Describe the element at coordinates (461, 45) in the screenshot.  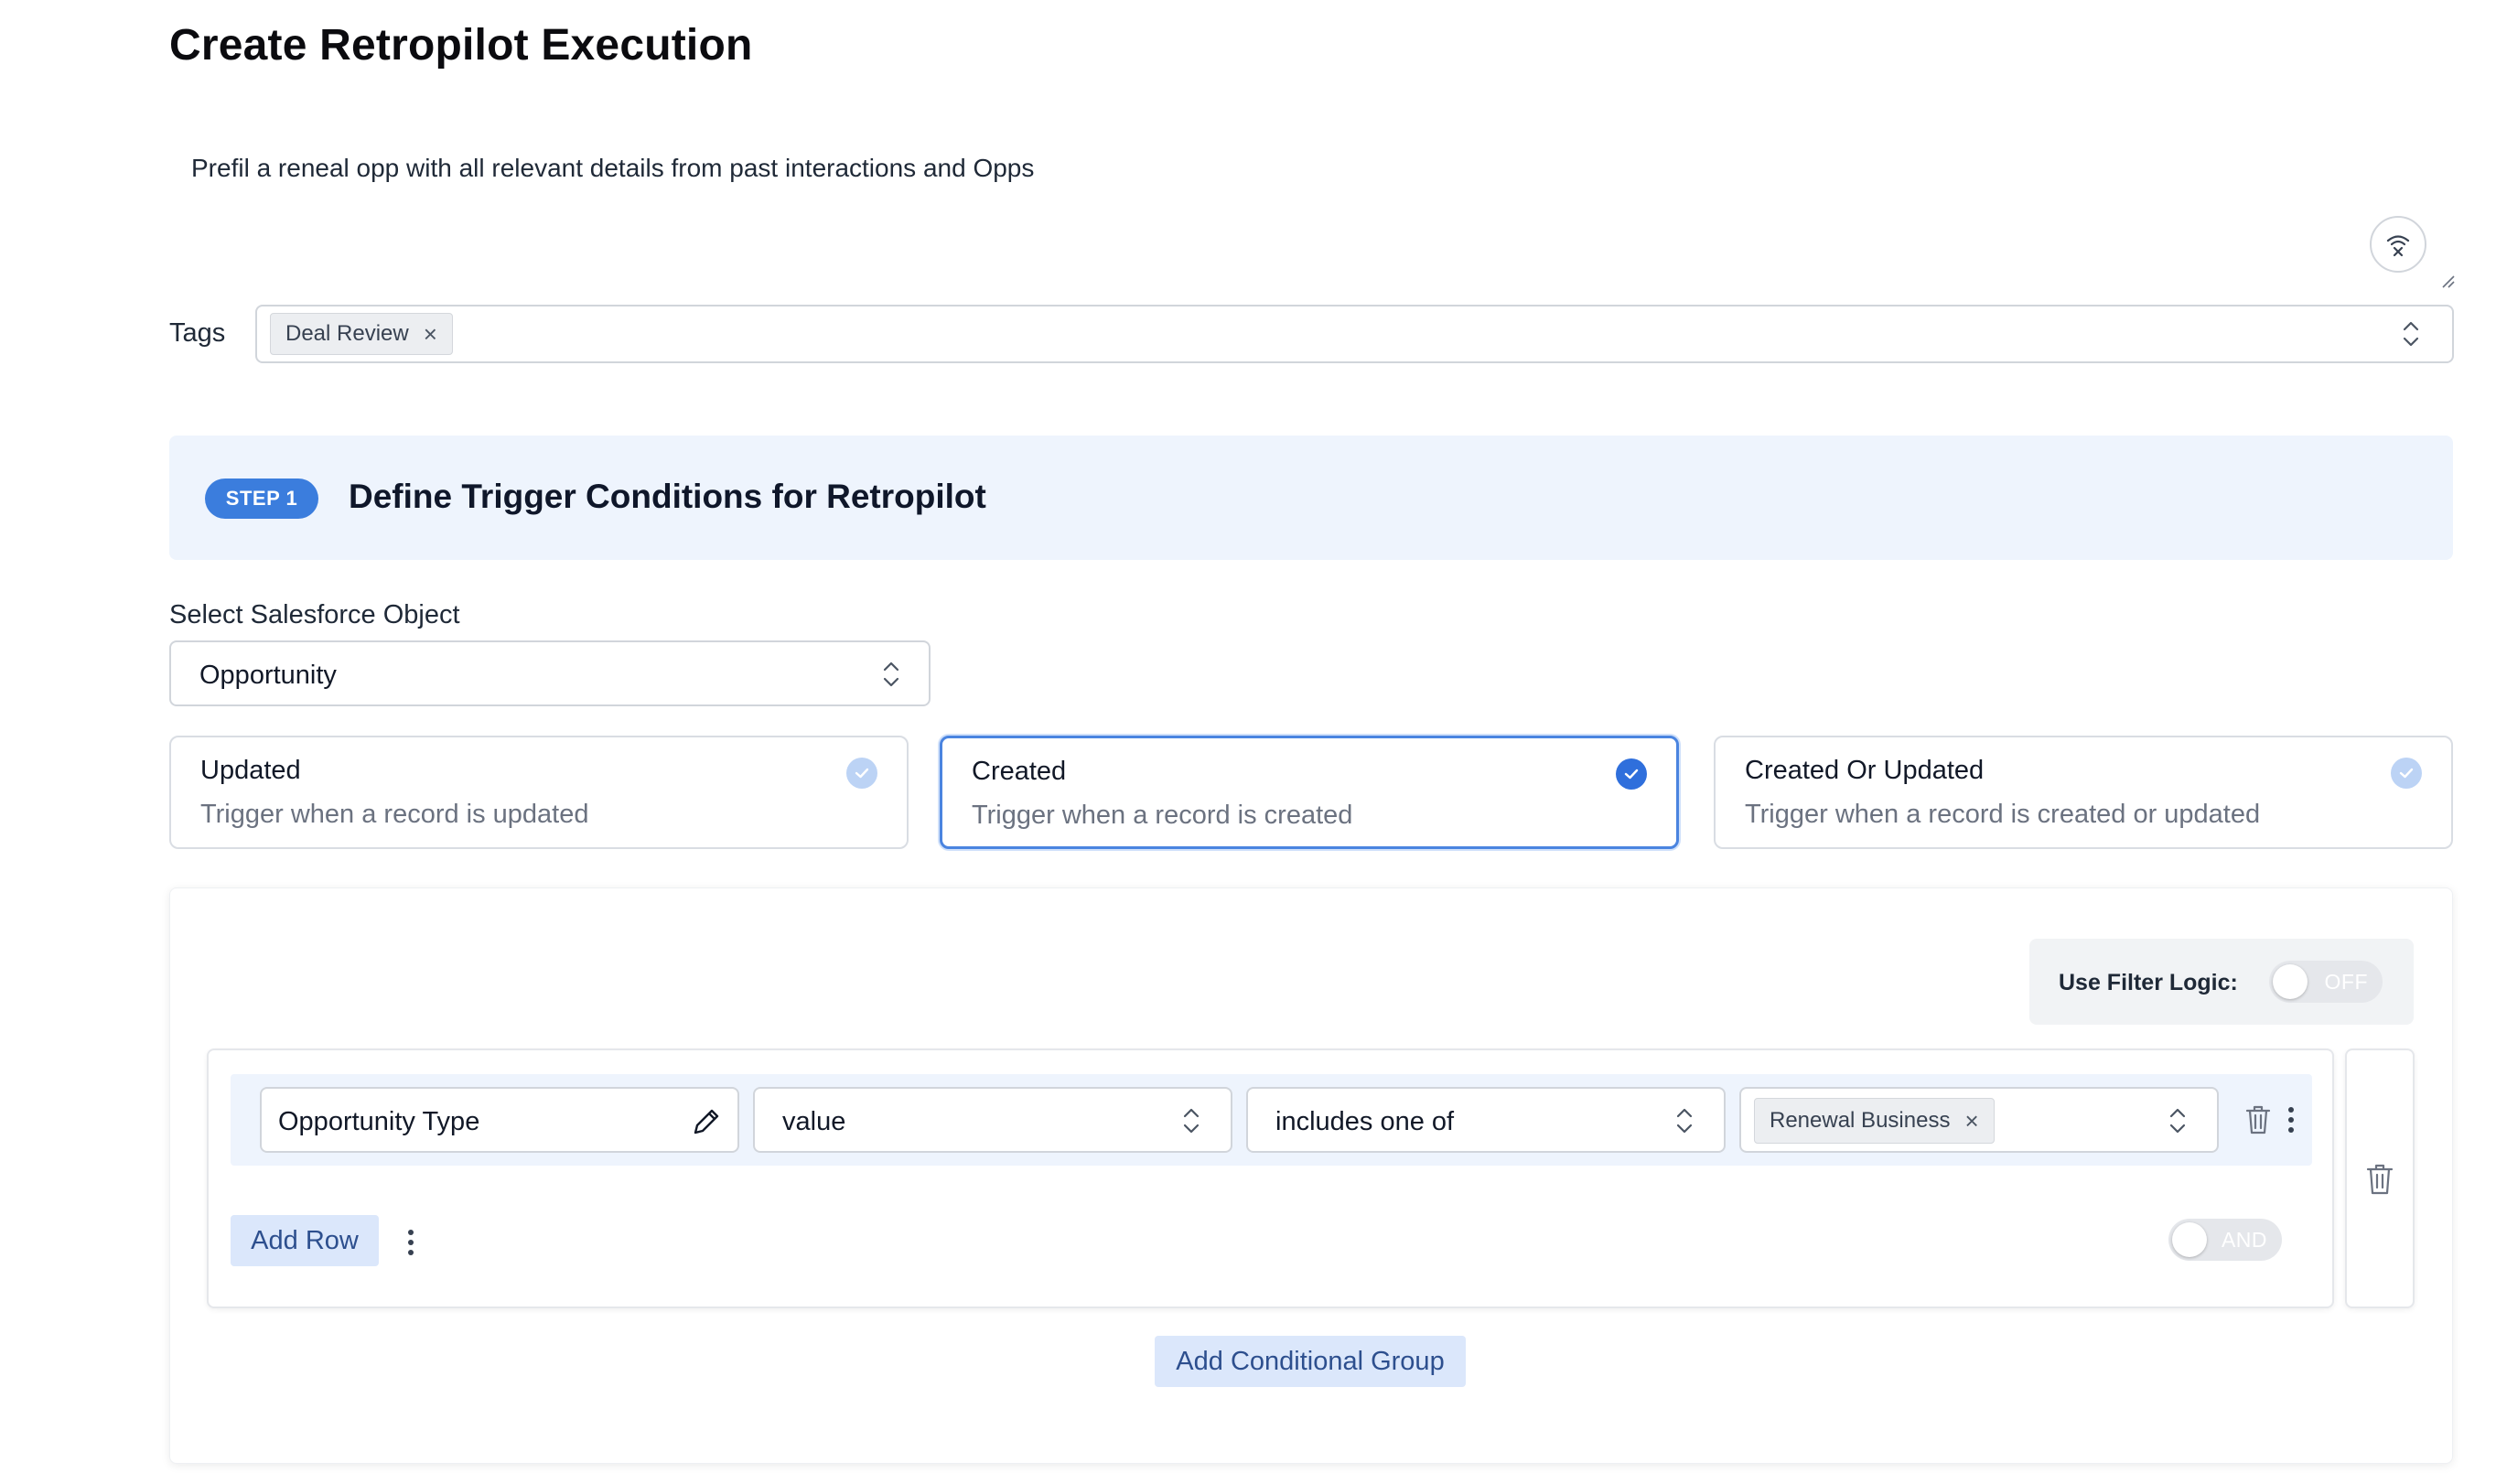
I see `page-title: Create Retropilot Execution` at that location.